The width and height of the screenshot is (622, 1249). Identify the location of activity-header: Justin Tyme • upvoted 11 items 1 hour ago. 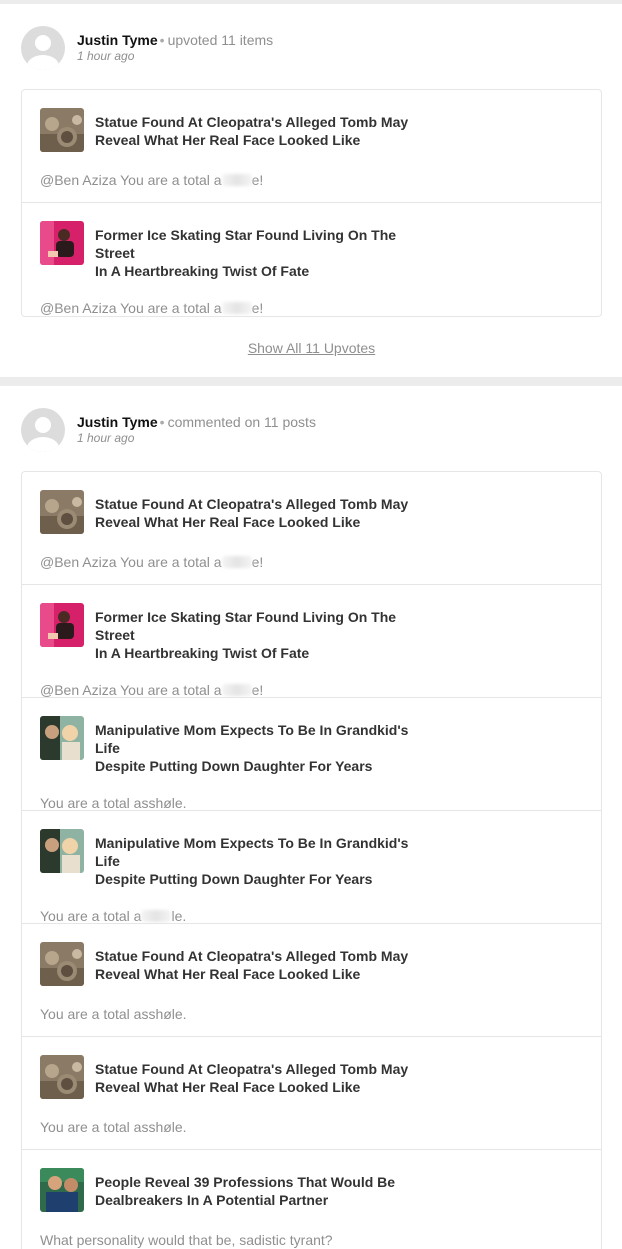
(311, 50).